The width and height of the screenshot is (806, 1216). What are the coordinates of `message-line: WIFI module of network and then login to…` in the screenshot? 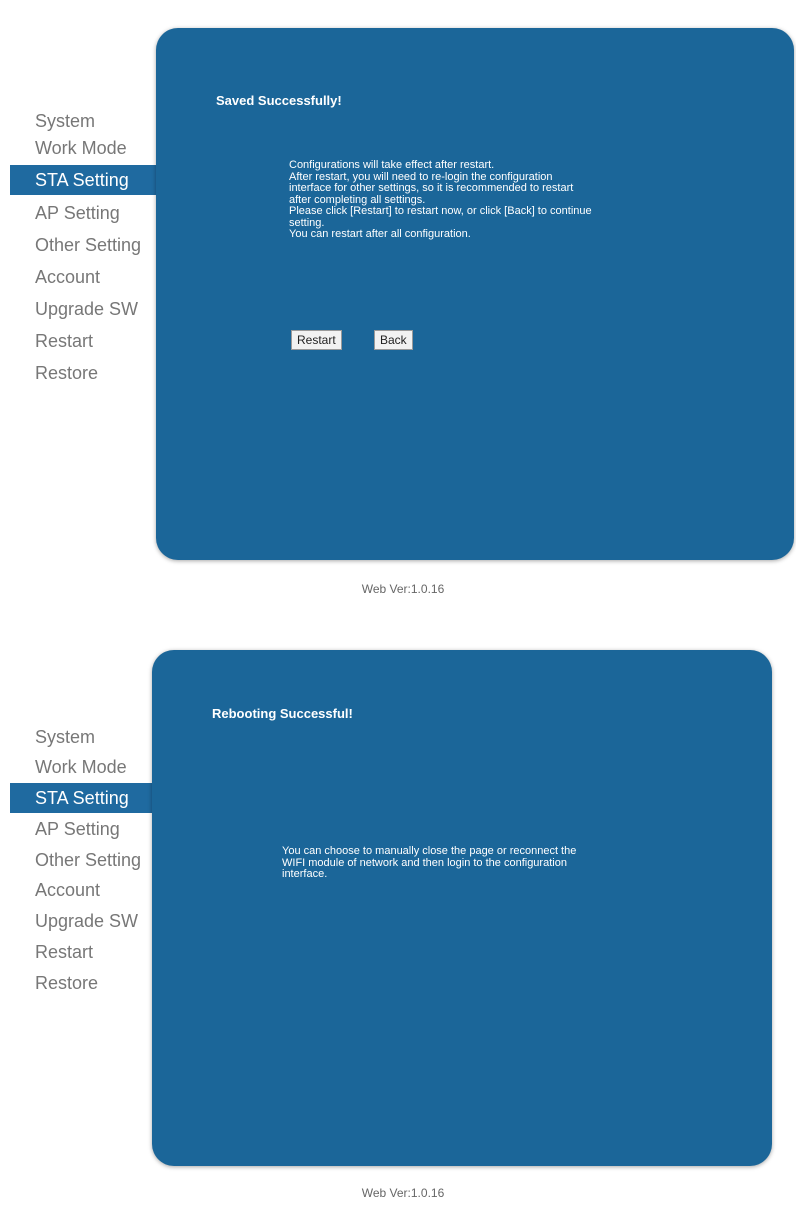 It's located at (424, 862).